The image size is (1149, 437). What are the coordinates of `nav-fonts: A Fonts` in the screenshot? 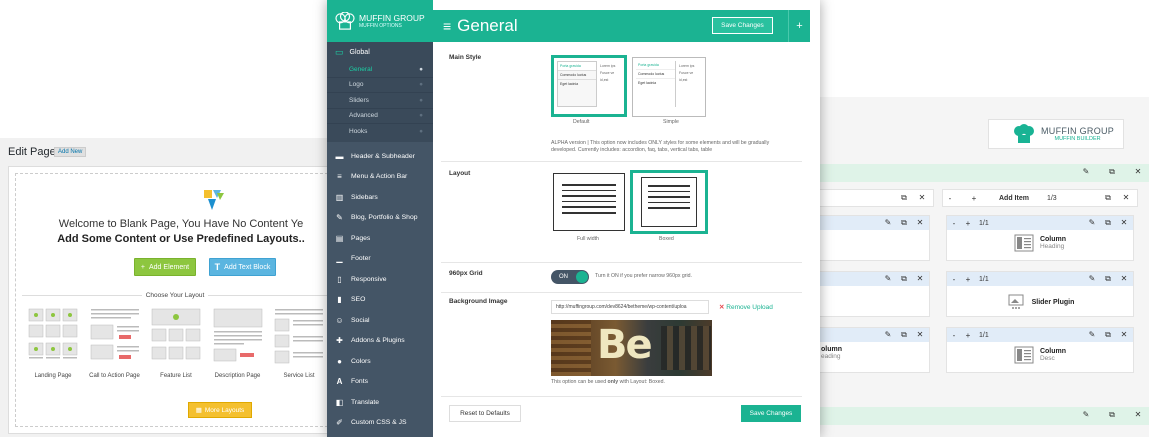 It's located at (380, 382).